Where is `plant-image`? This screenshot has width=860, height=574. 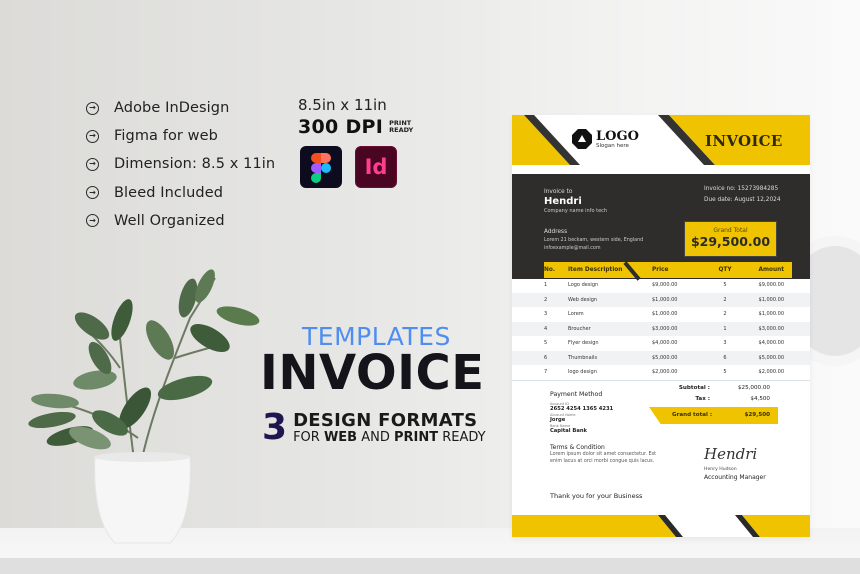
plant-image is located at coordinates (144, 406).